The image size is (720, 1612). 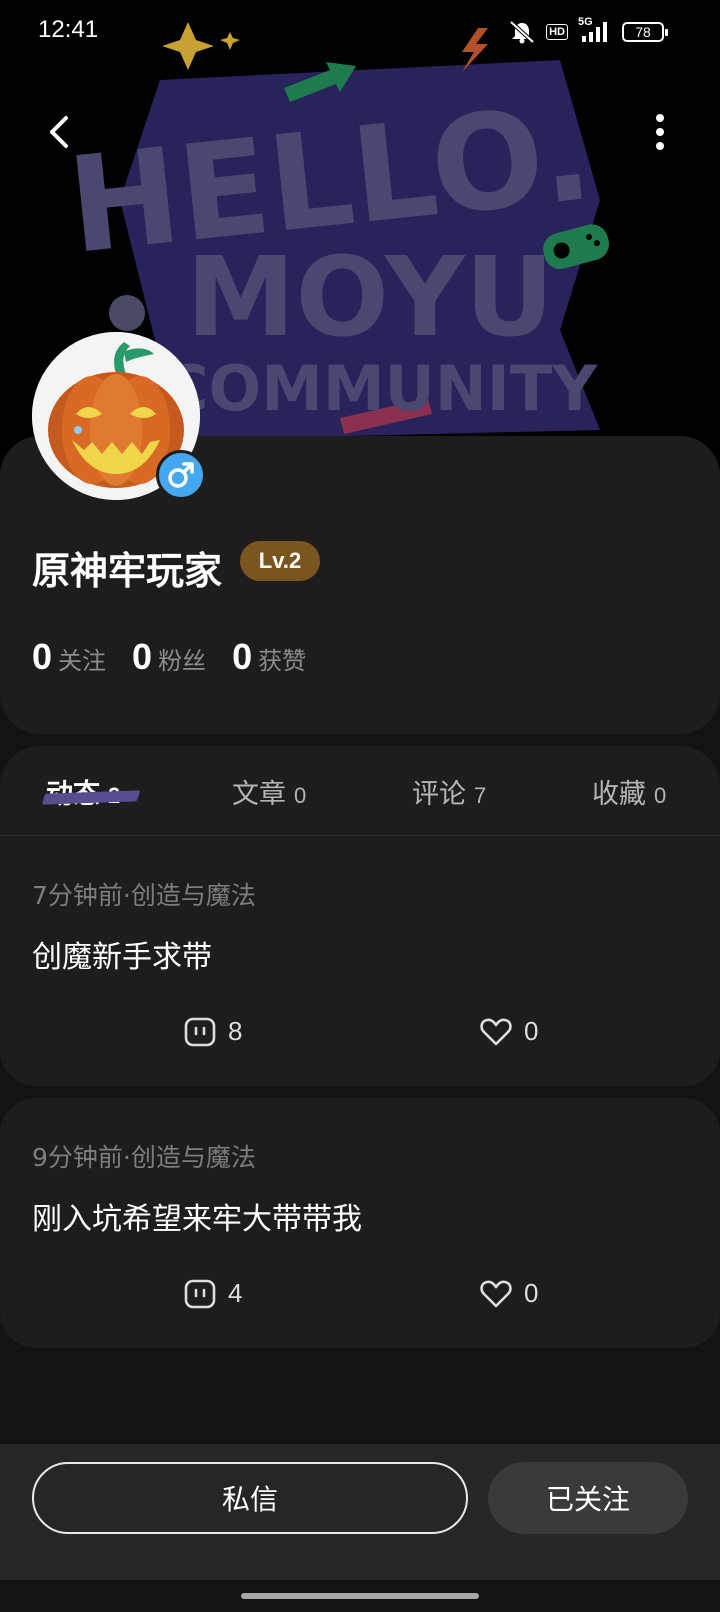 What do you see at coordinates (127, 571) in the screenshot?
I see `username: 原神牢玩家` at bounding box center [127, 571].